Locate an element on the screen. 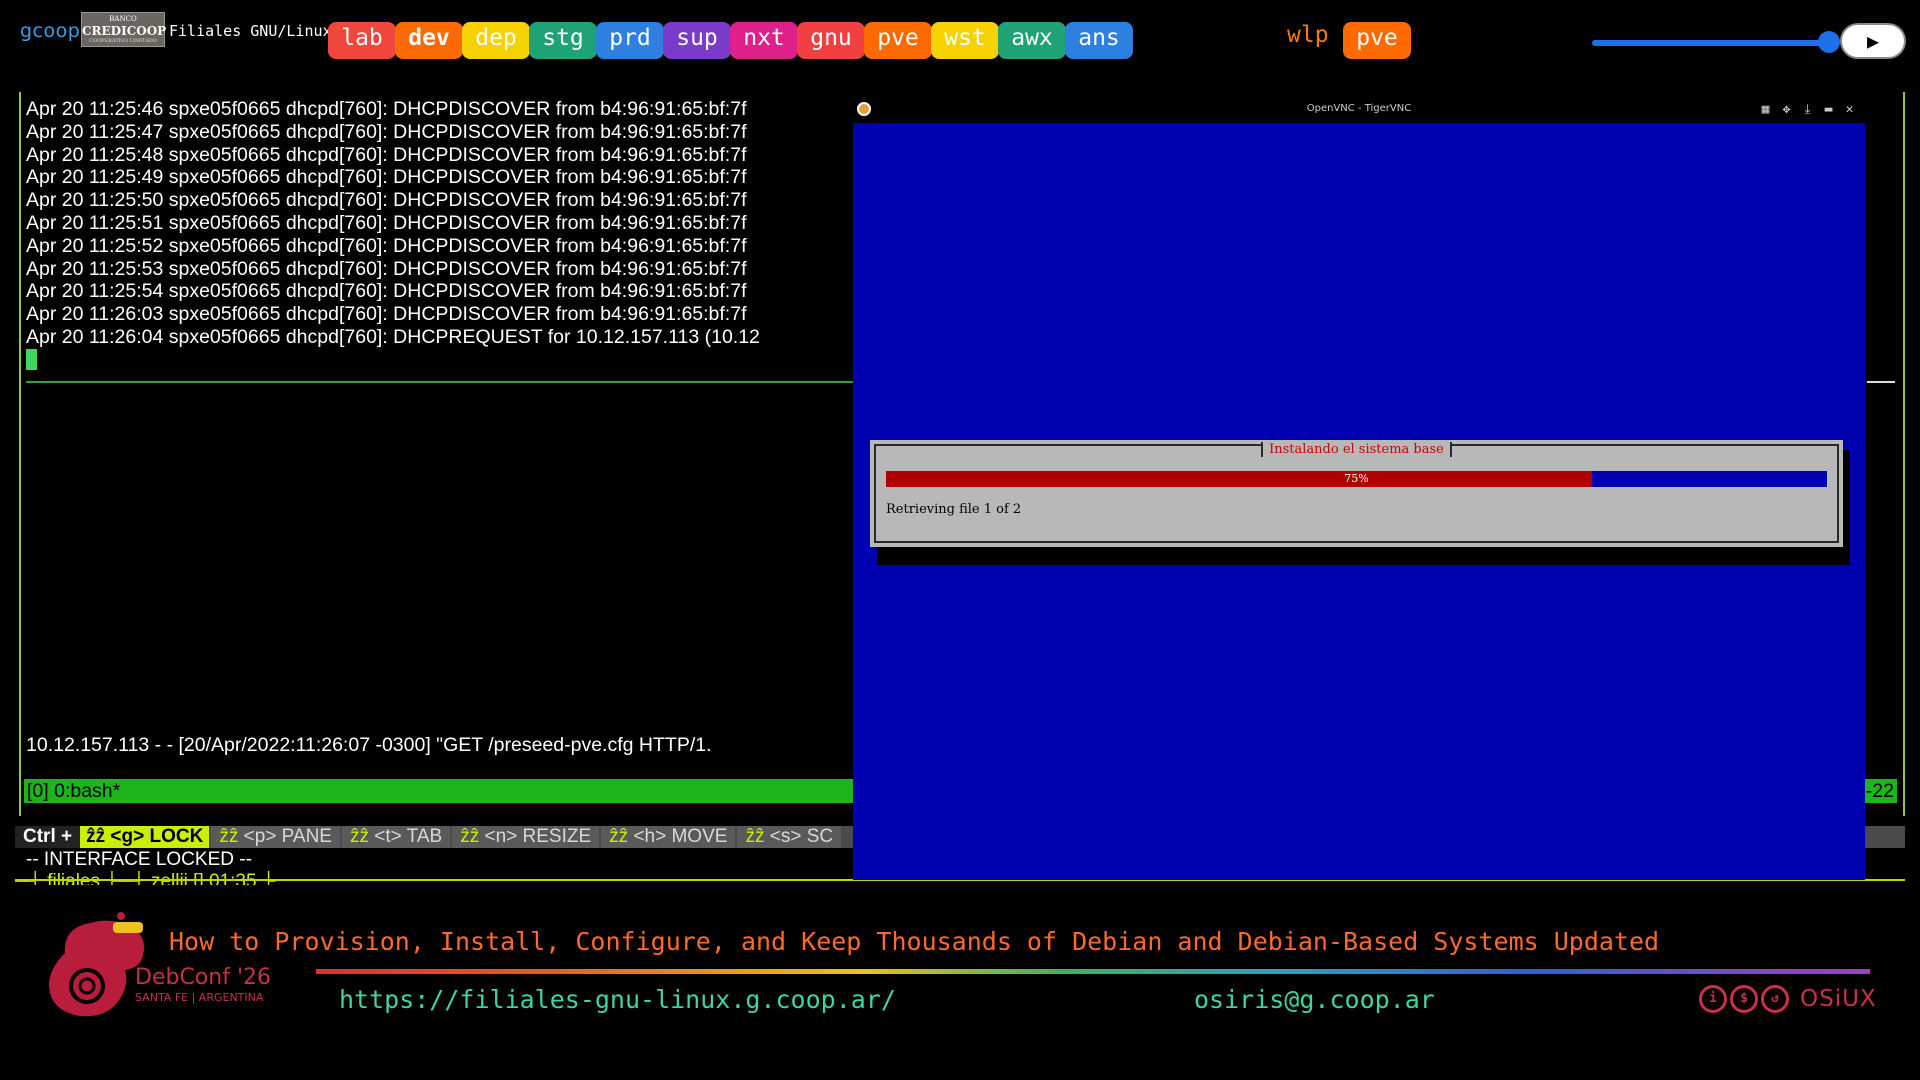 This screenshot has height=1080, width=1920. debconf-name: DebConf '26 is located at coordinates (203, 977).